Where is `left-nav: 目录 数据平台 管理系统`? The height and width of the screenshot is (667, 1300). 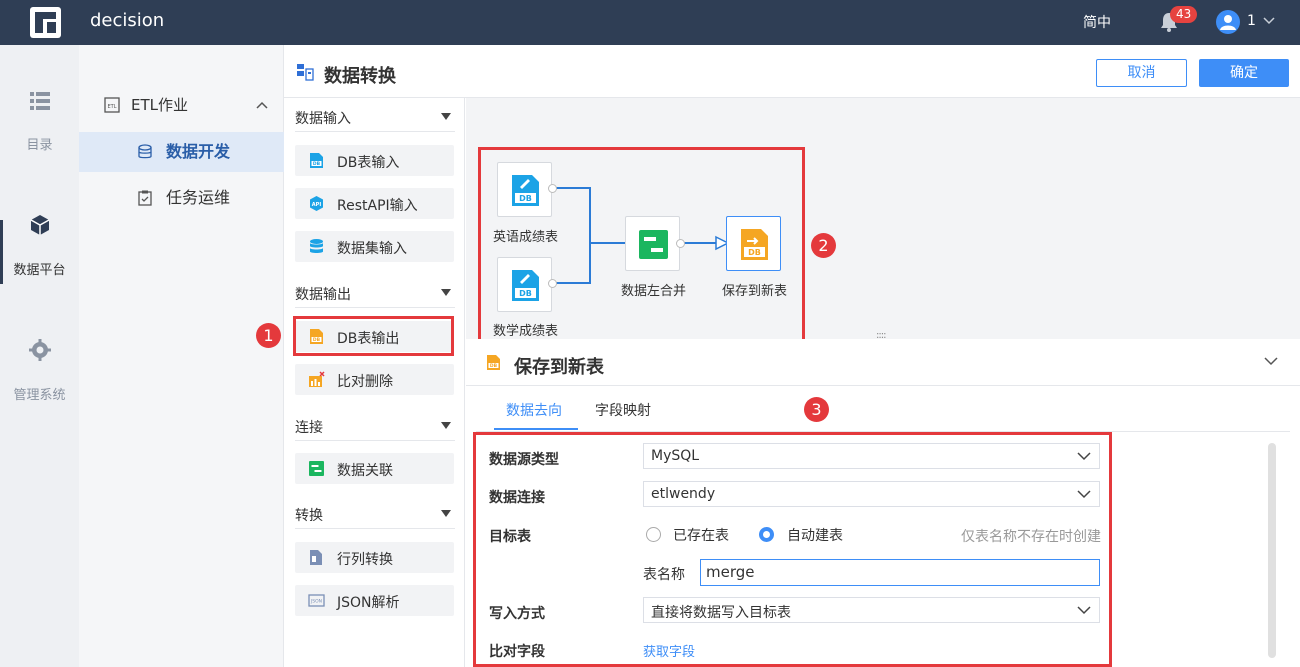
left-nav: 目录 数据平台 管理系统 is located at coordinates (39, 356).